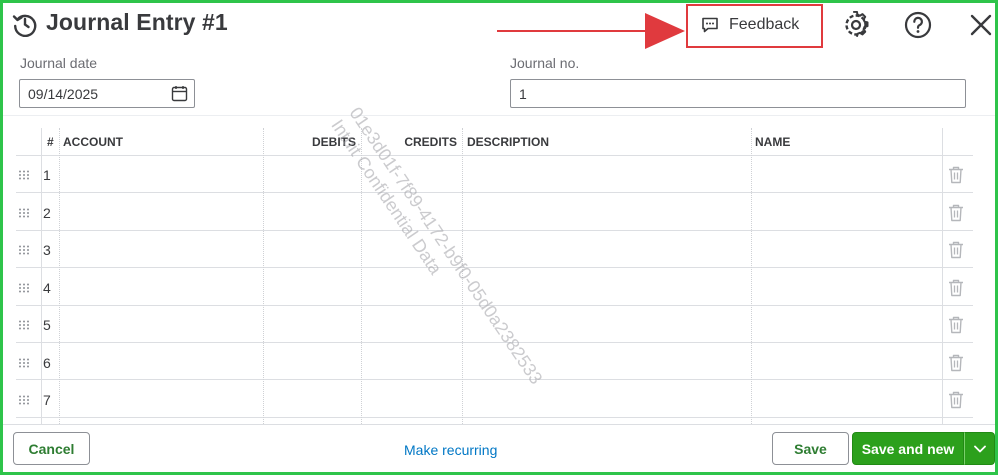 The width and height of the screenshot is (998, 475). I want to click on row-number: 4, so click(47, 288).